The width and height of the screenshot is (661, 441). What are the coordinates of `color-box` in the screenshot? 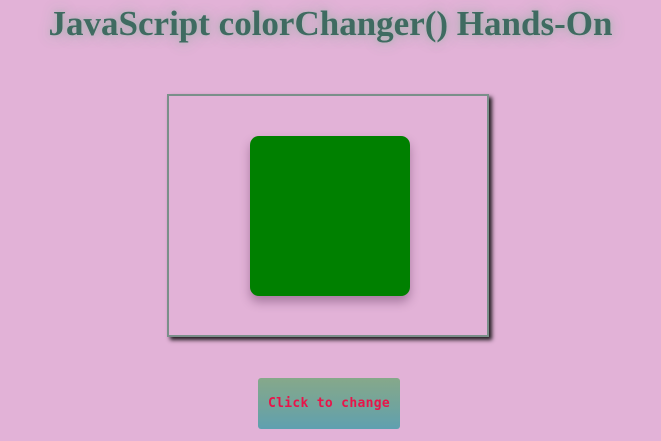 It's located at (330, 216).